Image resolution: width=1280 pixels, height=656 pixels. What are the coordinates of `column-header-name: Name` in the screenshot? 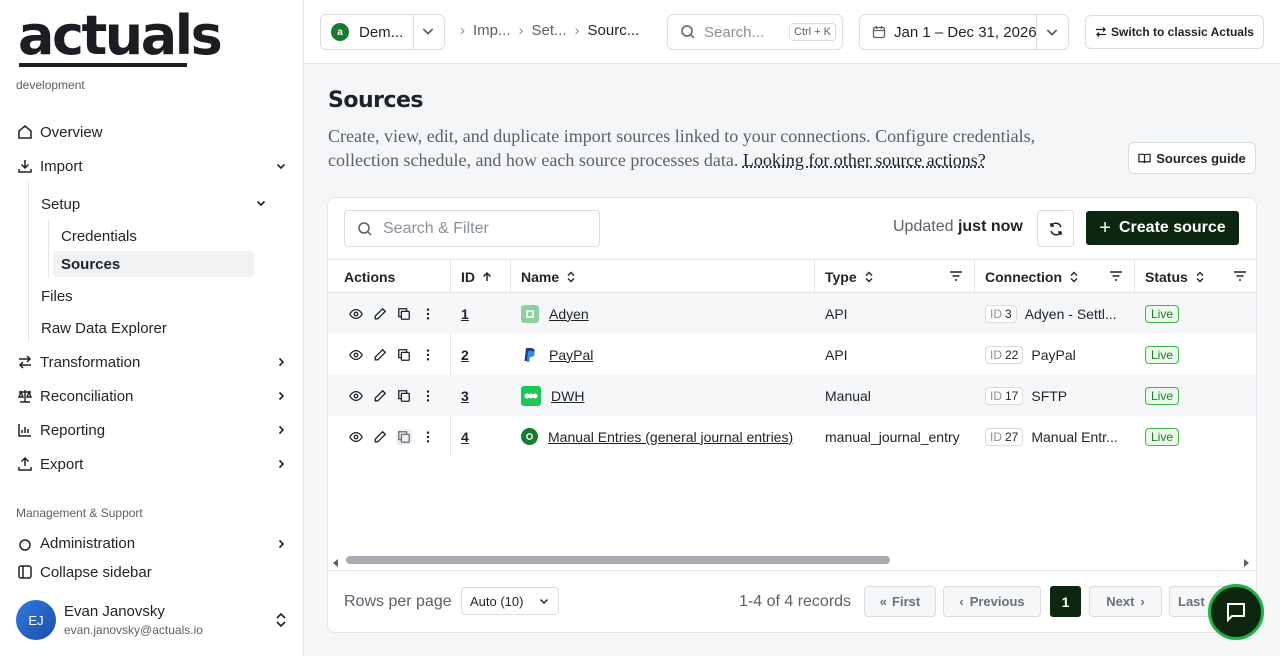 It's located at (663, 276).